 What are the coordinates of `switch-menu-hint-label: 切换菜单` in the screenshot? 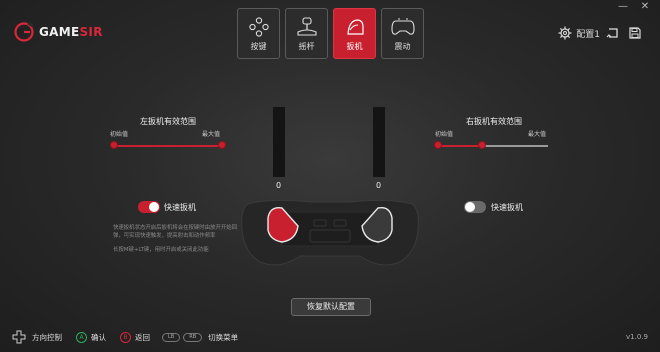 It's located at (223, 337).